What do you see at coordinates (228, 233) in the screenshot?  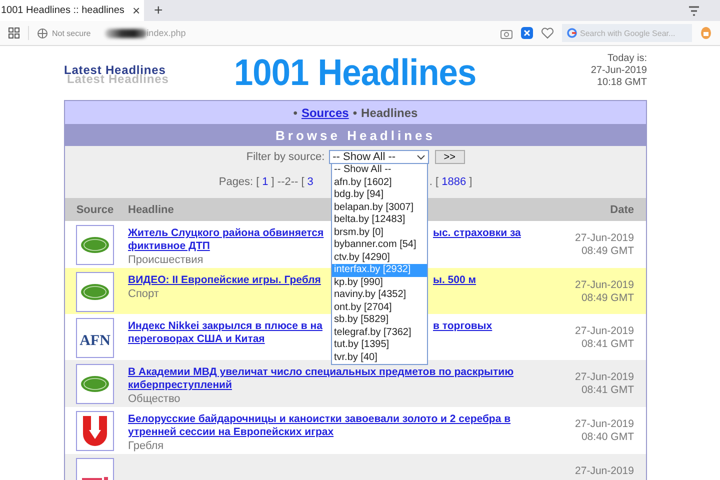 I see `headline-link: Житель Слуцкого района обвиняется` at bounding box center [228, 233].